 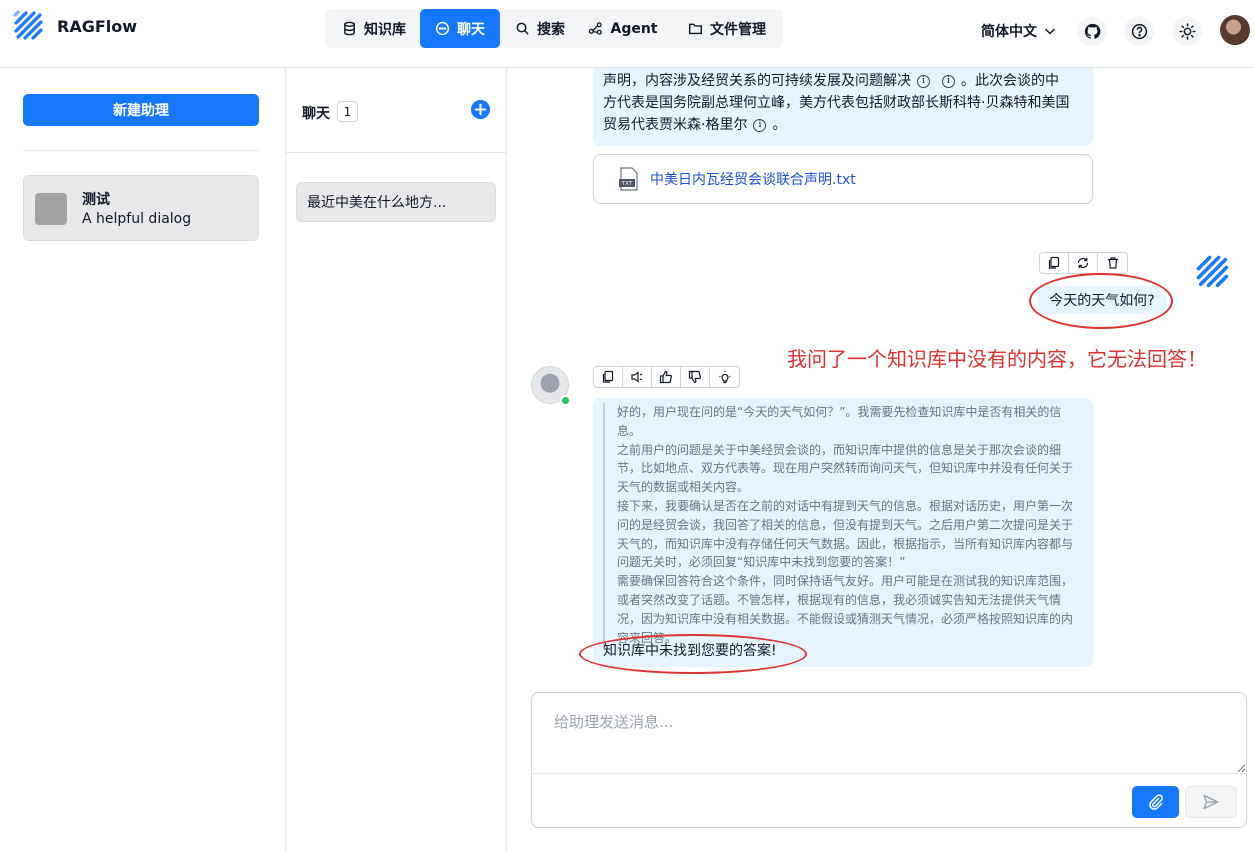 What do you see at coordinates (565, 400) in the screenshot?
I see `online-status-dot` at bounding box center [565, 400].